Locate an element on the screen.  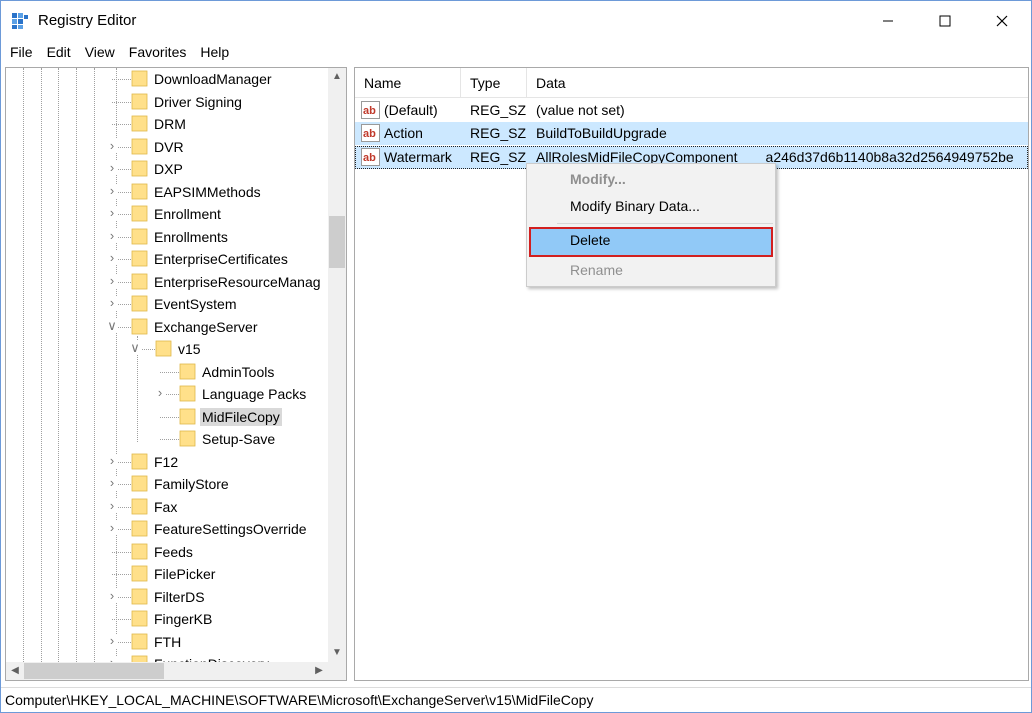
tree-horizontal-scrollbar: ◀ ▶ is located at coordinates (167, 671).